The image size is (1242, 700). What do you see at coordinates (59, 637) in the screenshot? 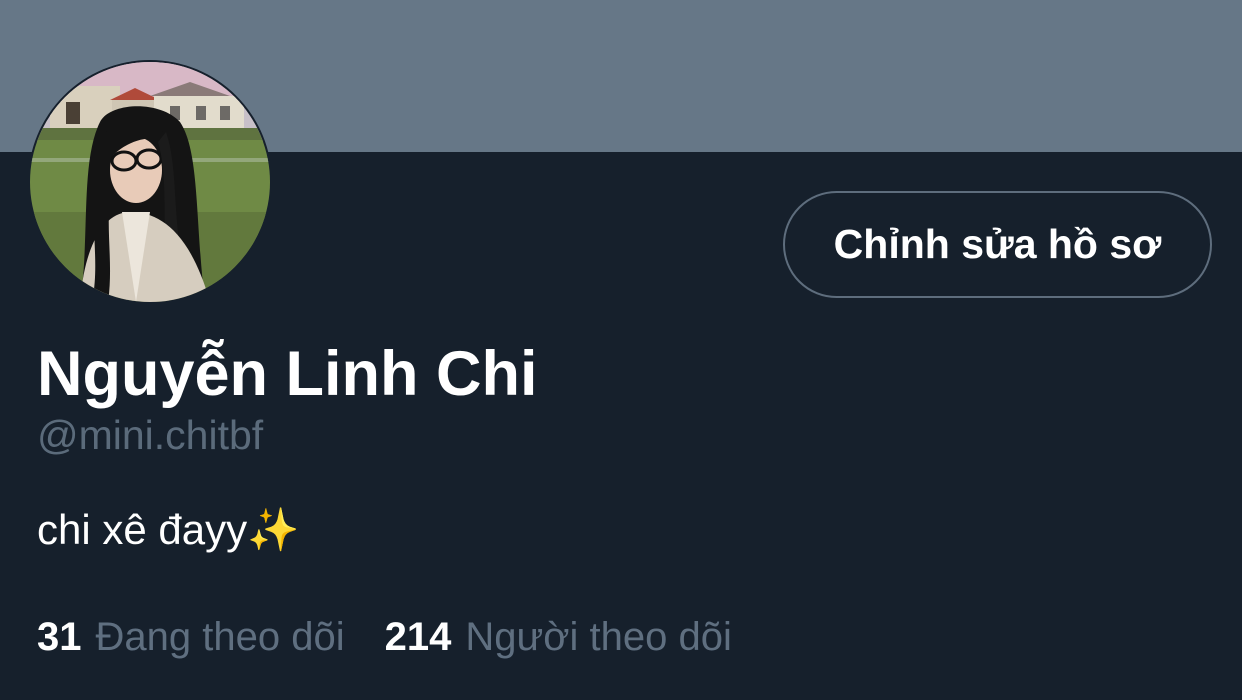
I see `following-count: 31` at bounding box center [59, 637].